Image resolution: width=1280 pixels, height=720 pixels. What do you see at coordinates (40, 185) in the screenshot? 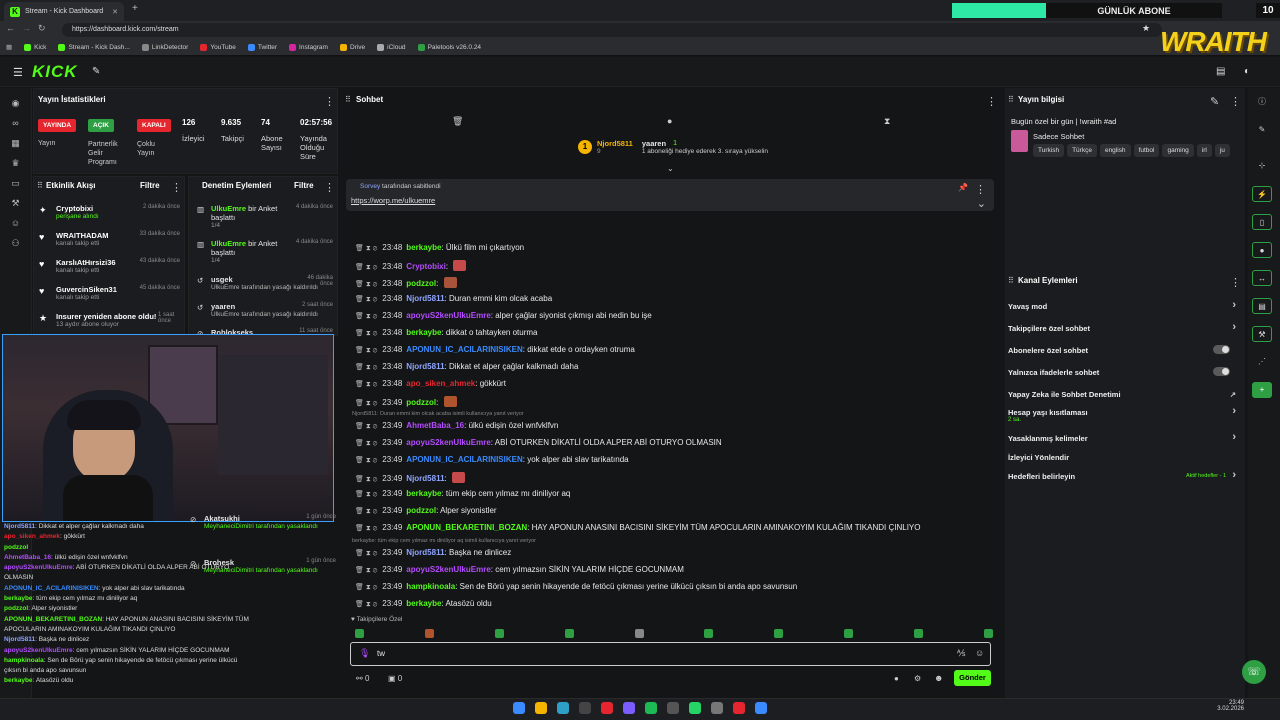
I see `drag-icon: ⠿` at bounding box center [40, 185].